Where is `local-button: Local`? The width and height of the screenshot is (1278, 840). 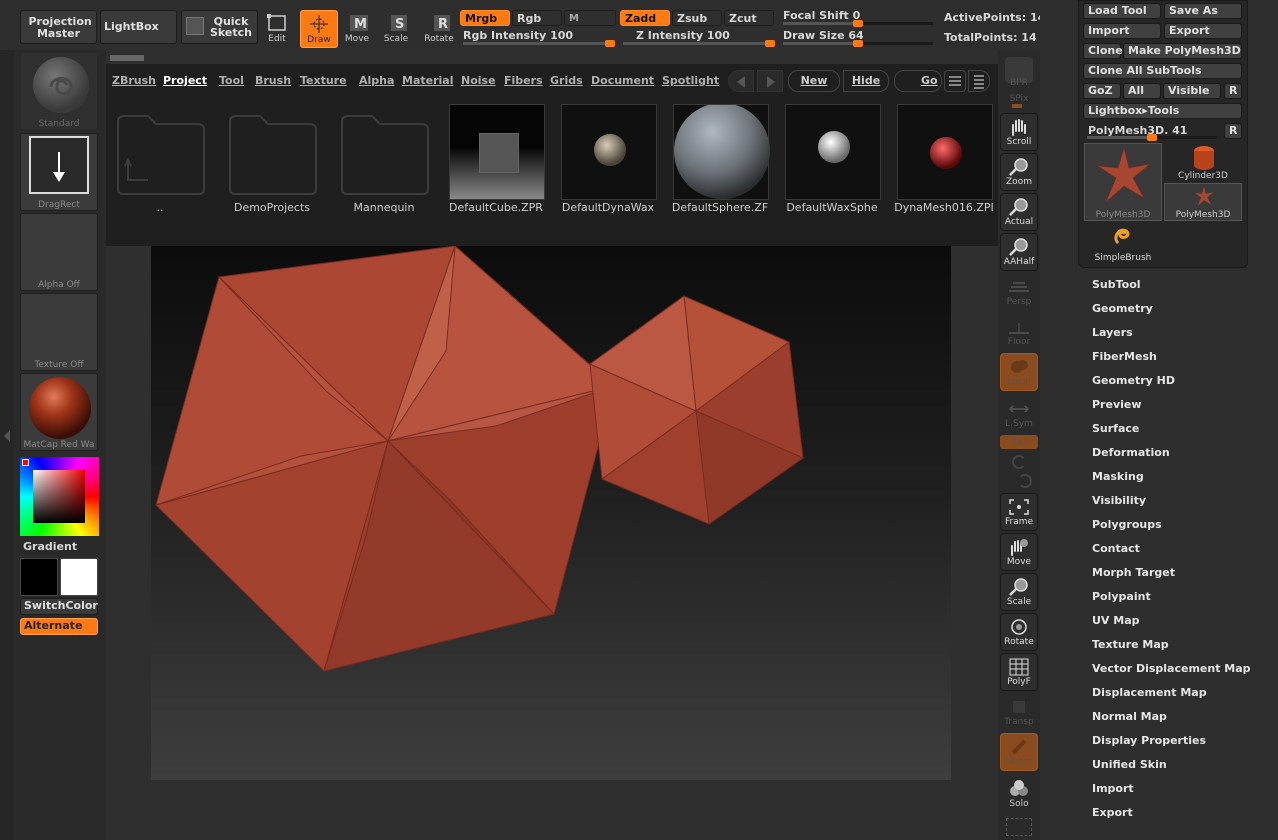 local-button: Local is located at coordinates (1019, 372).